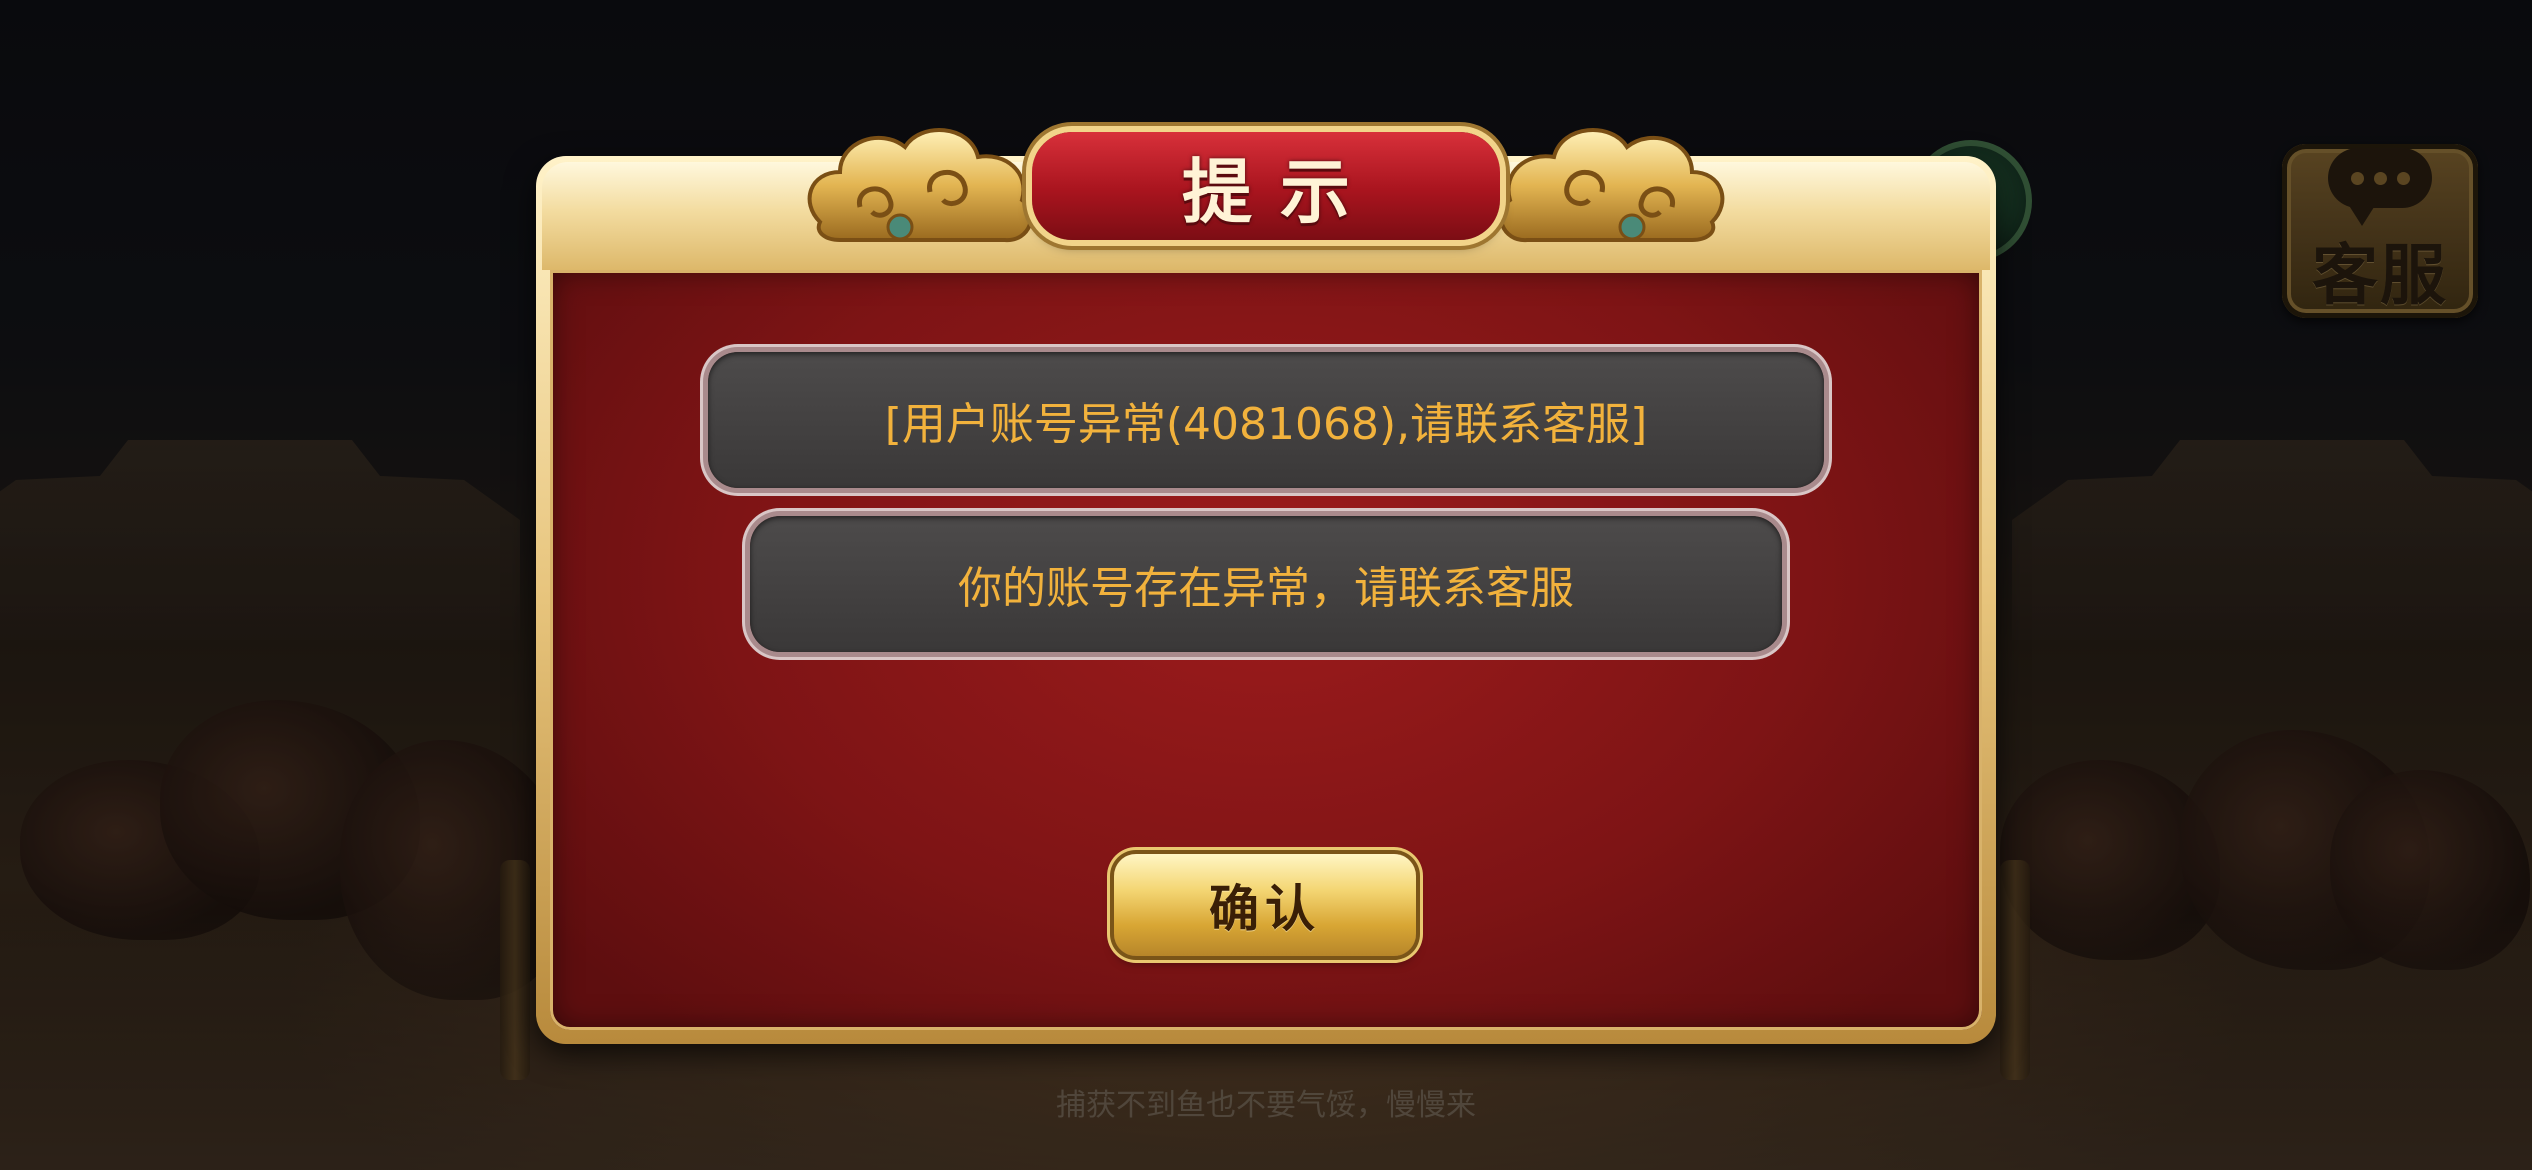 The image size is (2532, 1170). I want to click on dialog-title: 提示, so click(1280, 191).